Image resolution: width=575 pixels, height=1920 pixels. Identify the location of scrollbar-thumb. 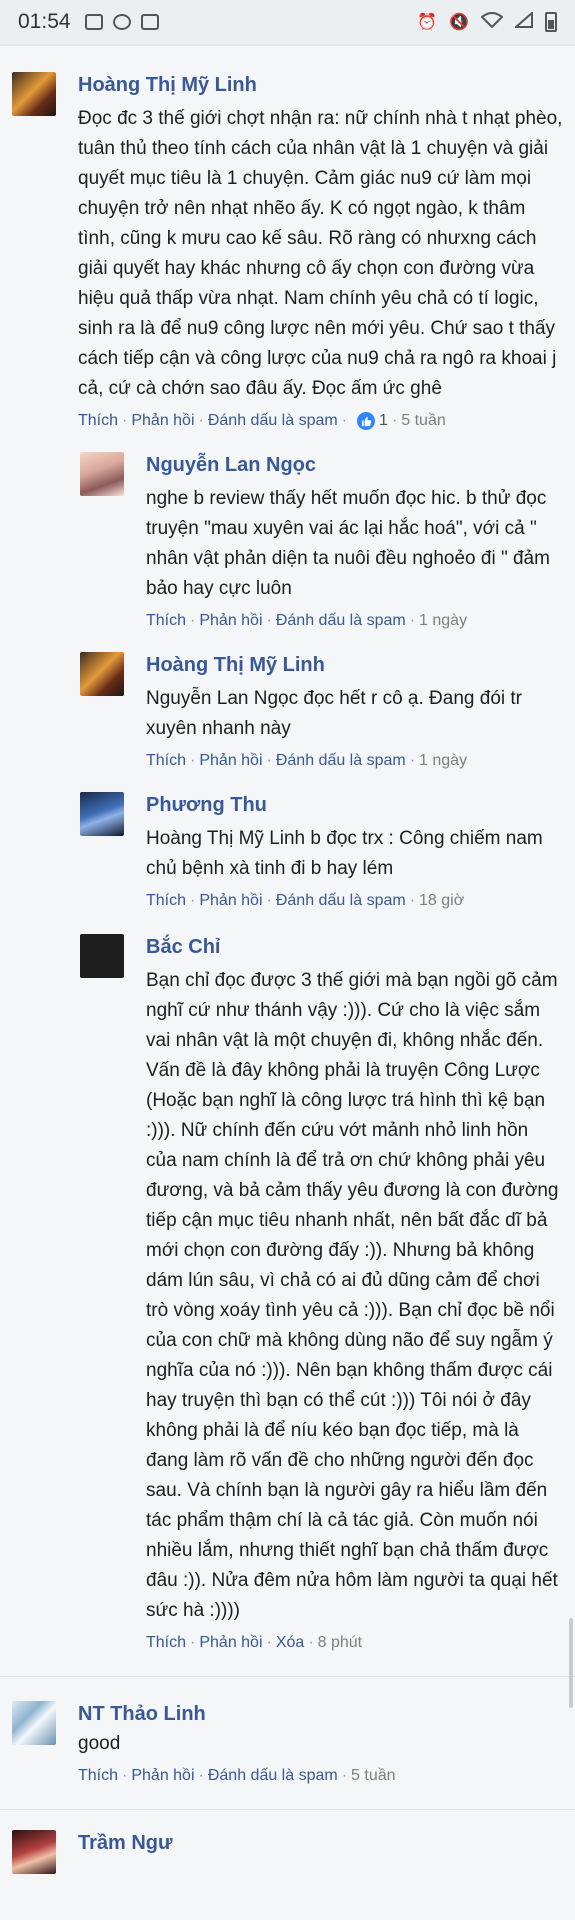
(571, 1663).